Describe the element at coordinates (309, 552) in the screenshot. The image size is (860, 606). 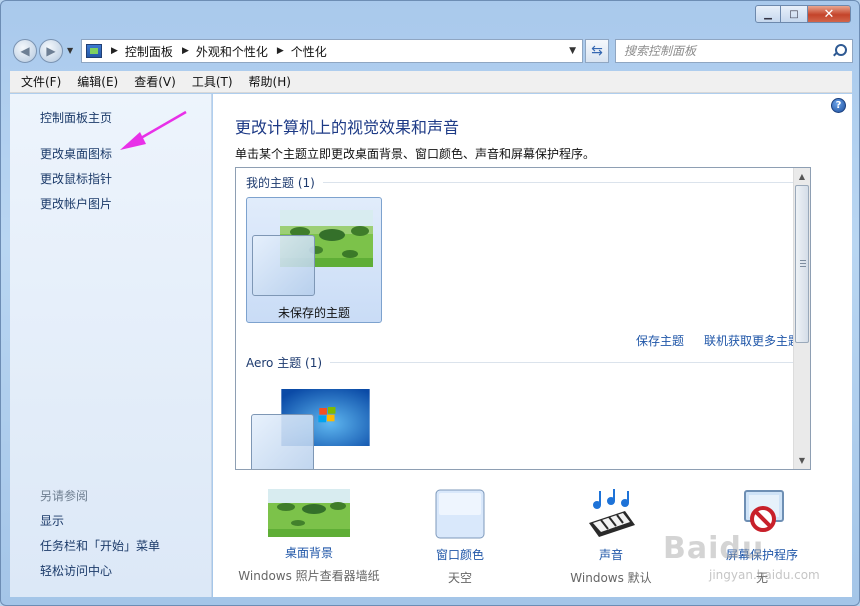
I see `desktop-background-label: 桌面背景` at that location.